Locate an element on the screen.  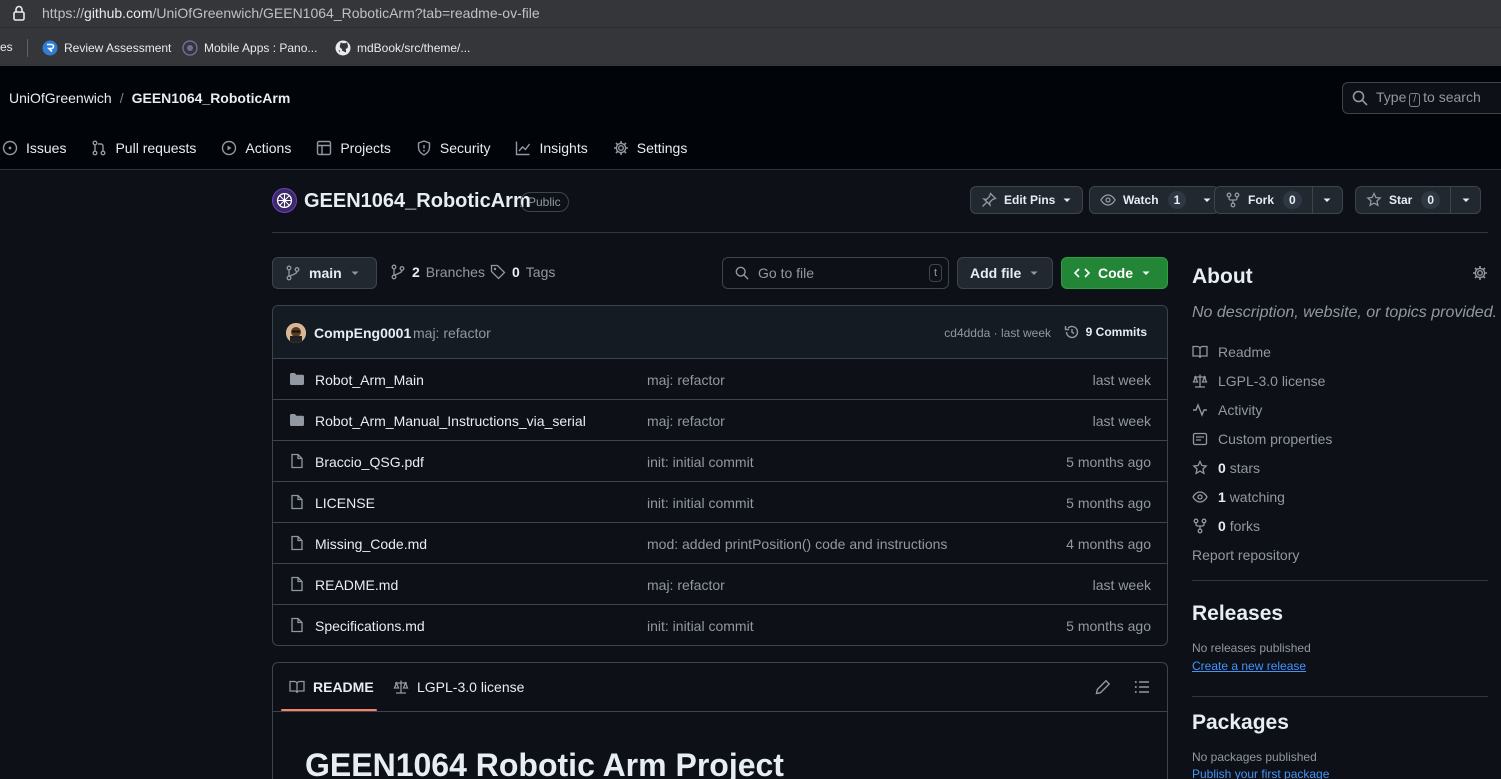
file-name: Specifications.md is located at coordinates (370, 626).